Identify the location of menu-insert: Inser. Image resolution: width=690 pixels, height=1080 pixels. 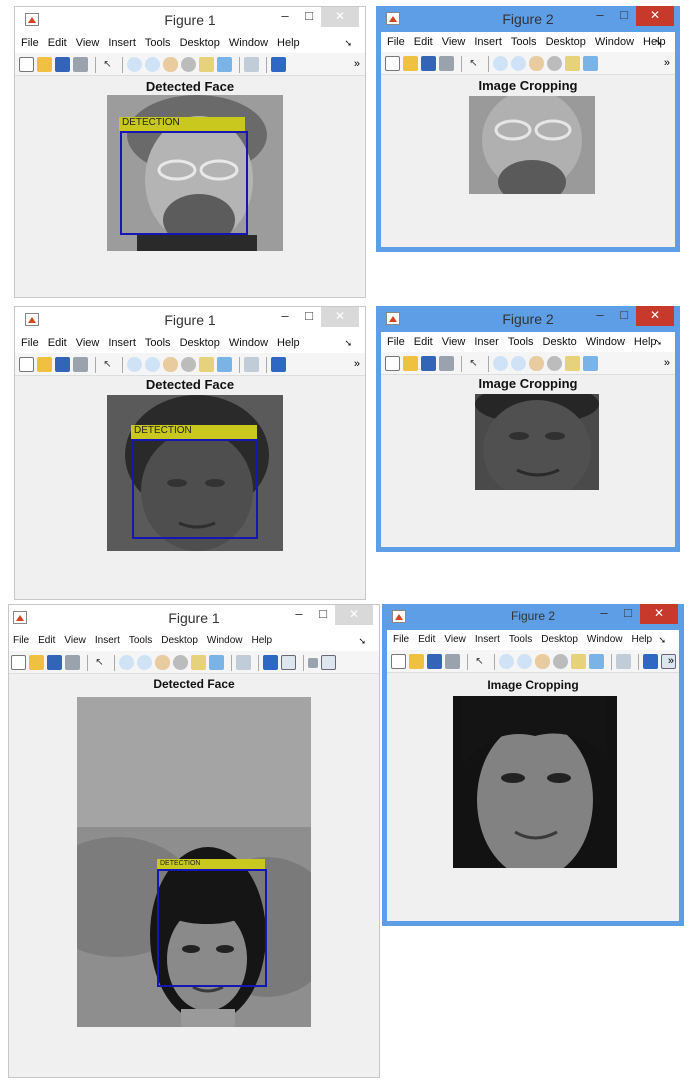
(486, 342).